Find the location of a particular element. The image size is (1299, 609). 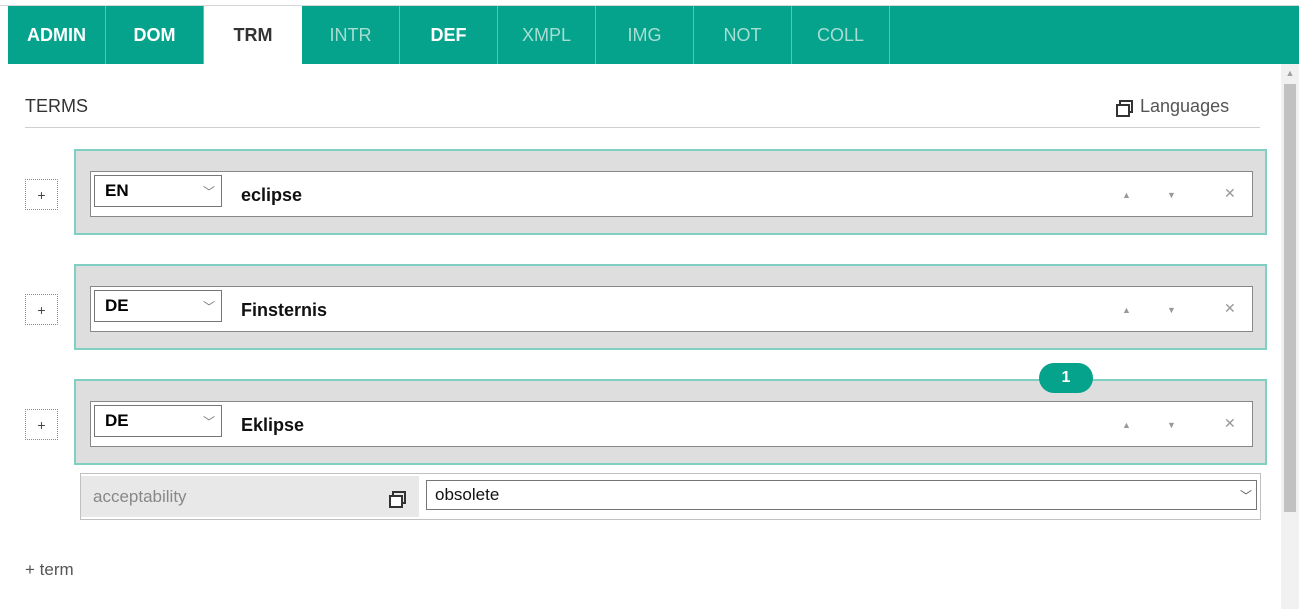

section-divider is located at coordinates (642, 127).